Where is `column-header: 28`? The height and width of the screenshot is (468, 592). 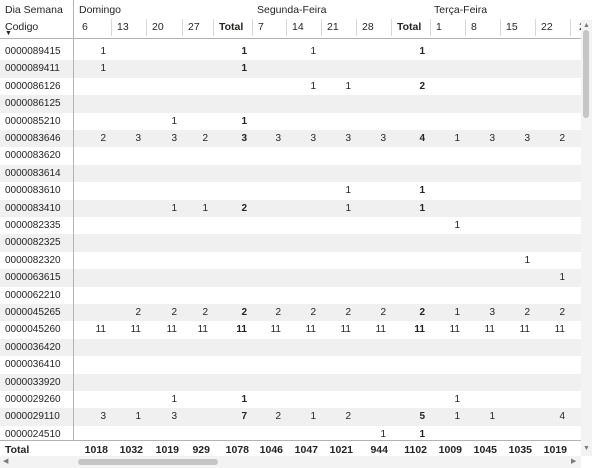 column-header: 28 is located at coordinates (368, 27).